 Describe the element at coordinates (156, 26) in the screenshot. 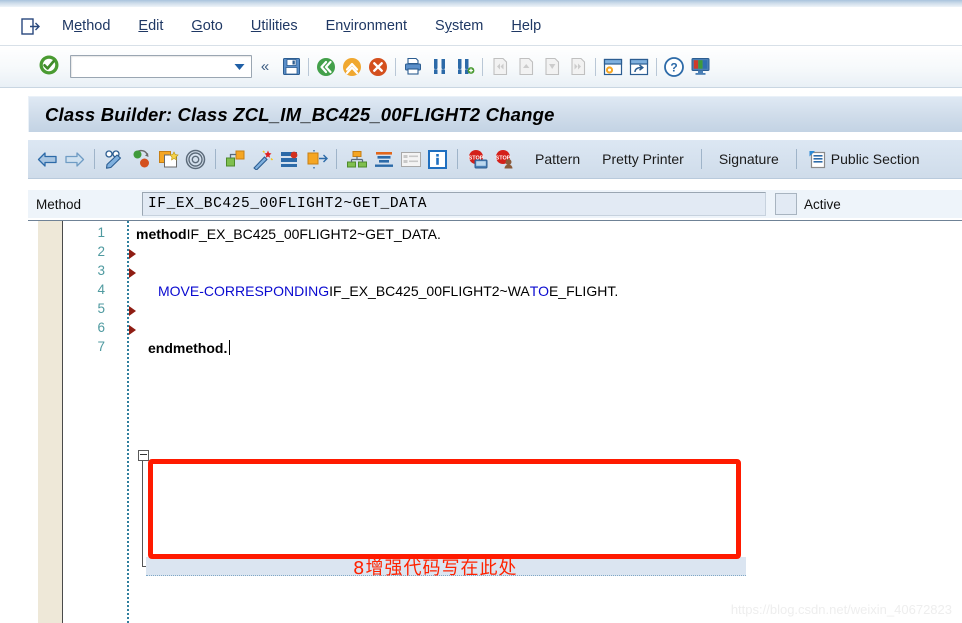

I see `menu-label-post: dit` at that location.